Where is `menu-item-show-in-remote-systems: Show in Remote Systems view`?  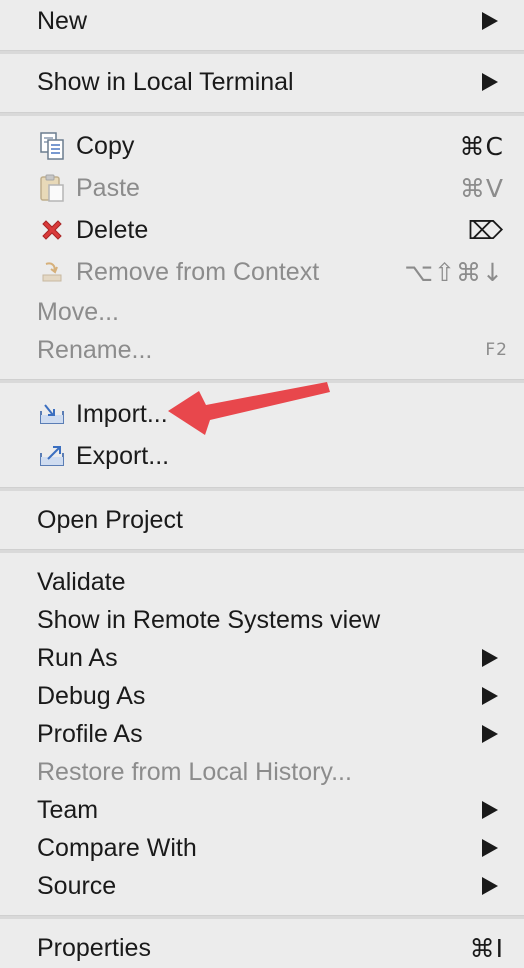 menu-item-show-in-remote-systems: Show in Remote Systems view is located at coordinates (262, 620).